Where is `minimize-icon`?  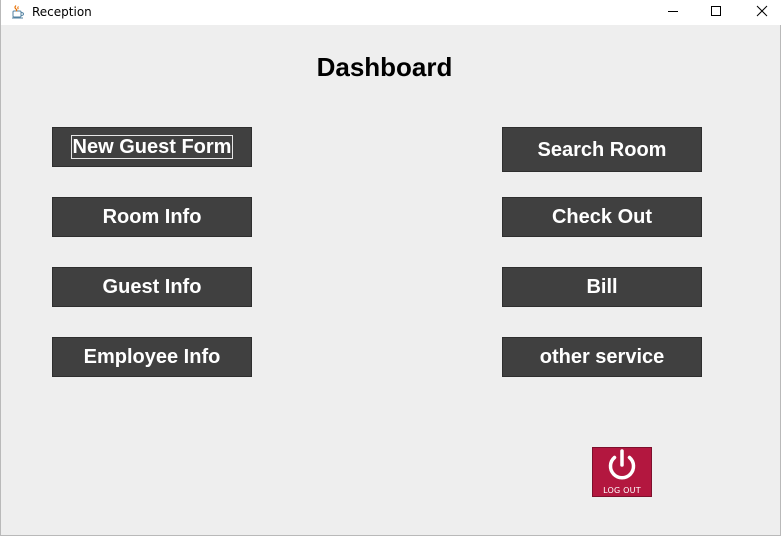 minimize-icon is located at coordinates (673, 13).